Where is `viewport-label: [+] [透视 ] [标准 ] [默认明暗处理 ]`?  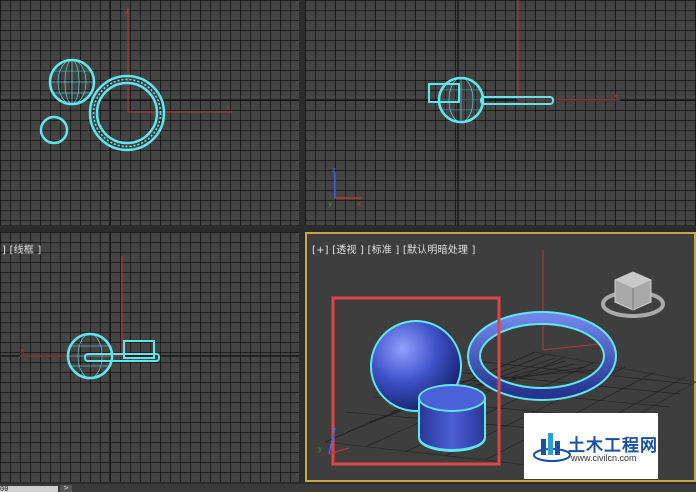
viewport-label: [+] [透视 ] [标准 ] [默认明暗处理 ] is located at coordinates (394, 248).